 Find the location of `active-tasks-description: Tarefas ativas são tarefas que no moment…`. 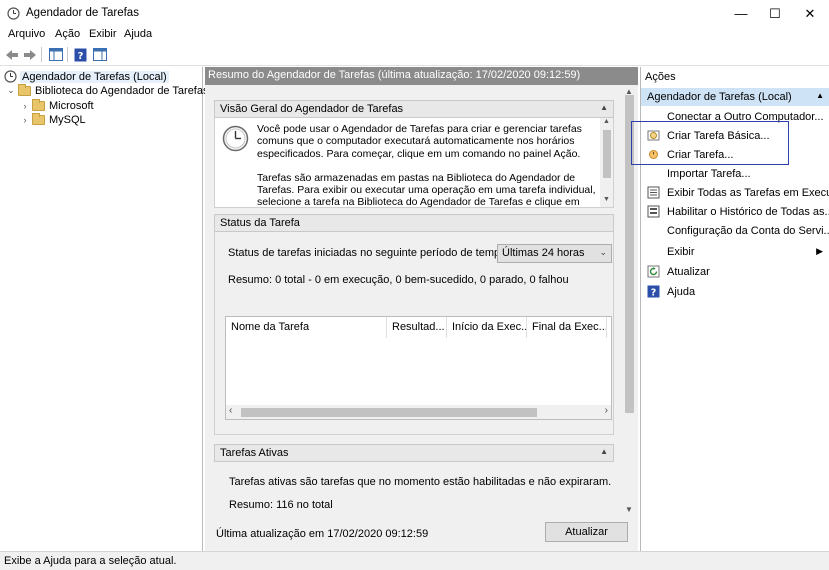

active-tasks-description: Tarefas ativas são tarefas que no moment… is located at coordinates (420, 482).